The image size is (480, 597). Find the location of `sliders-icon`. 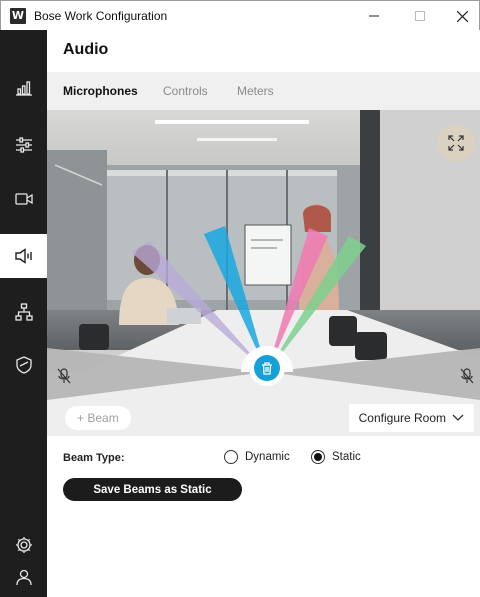

sliders-icon is located at coordinates (23, 145).